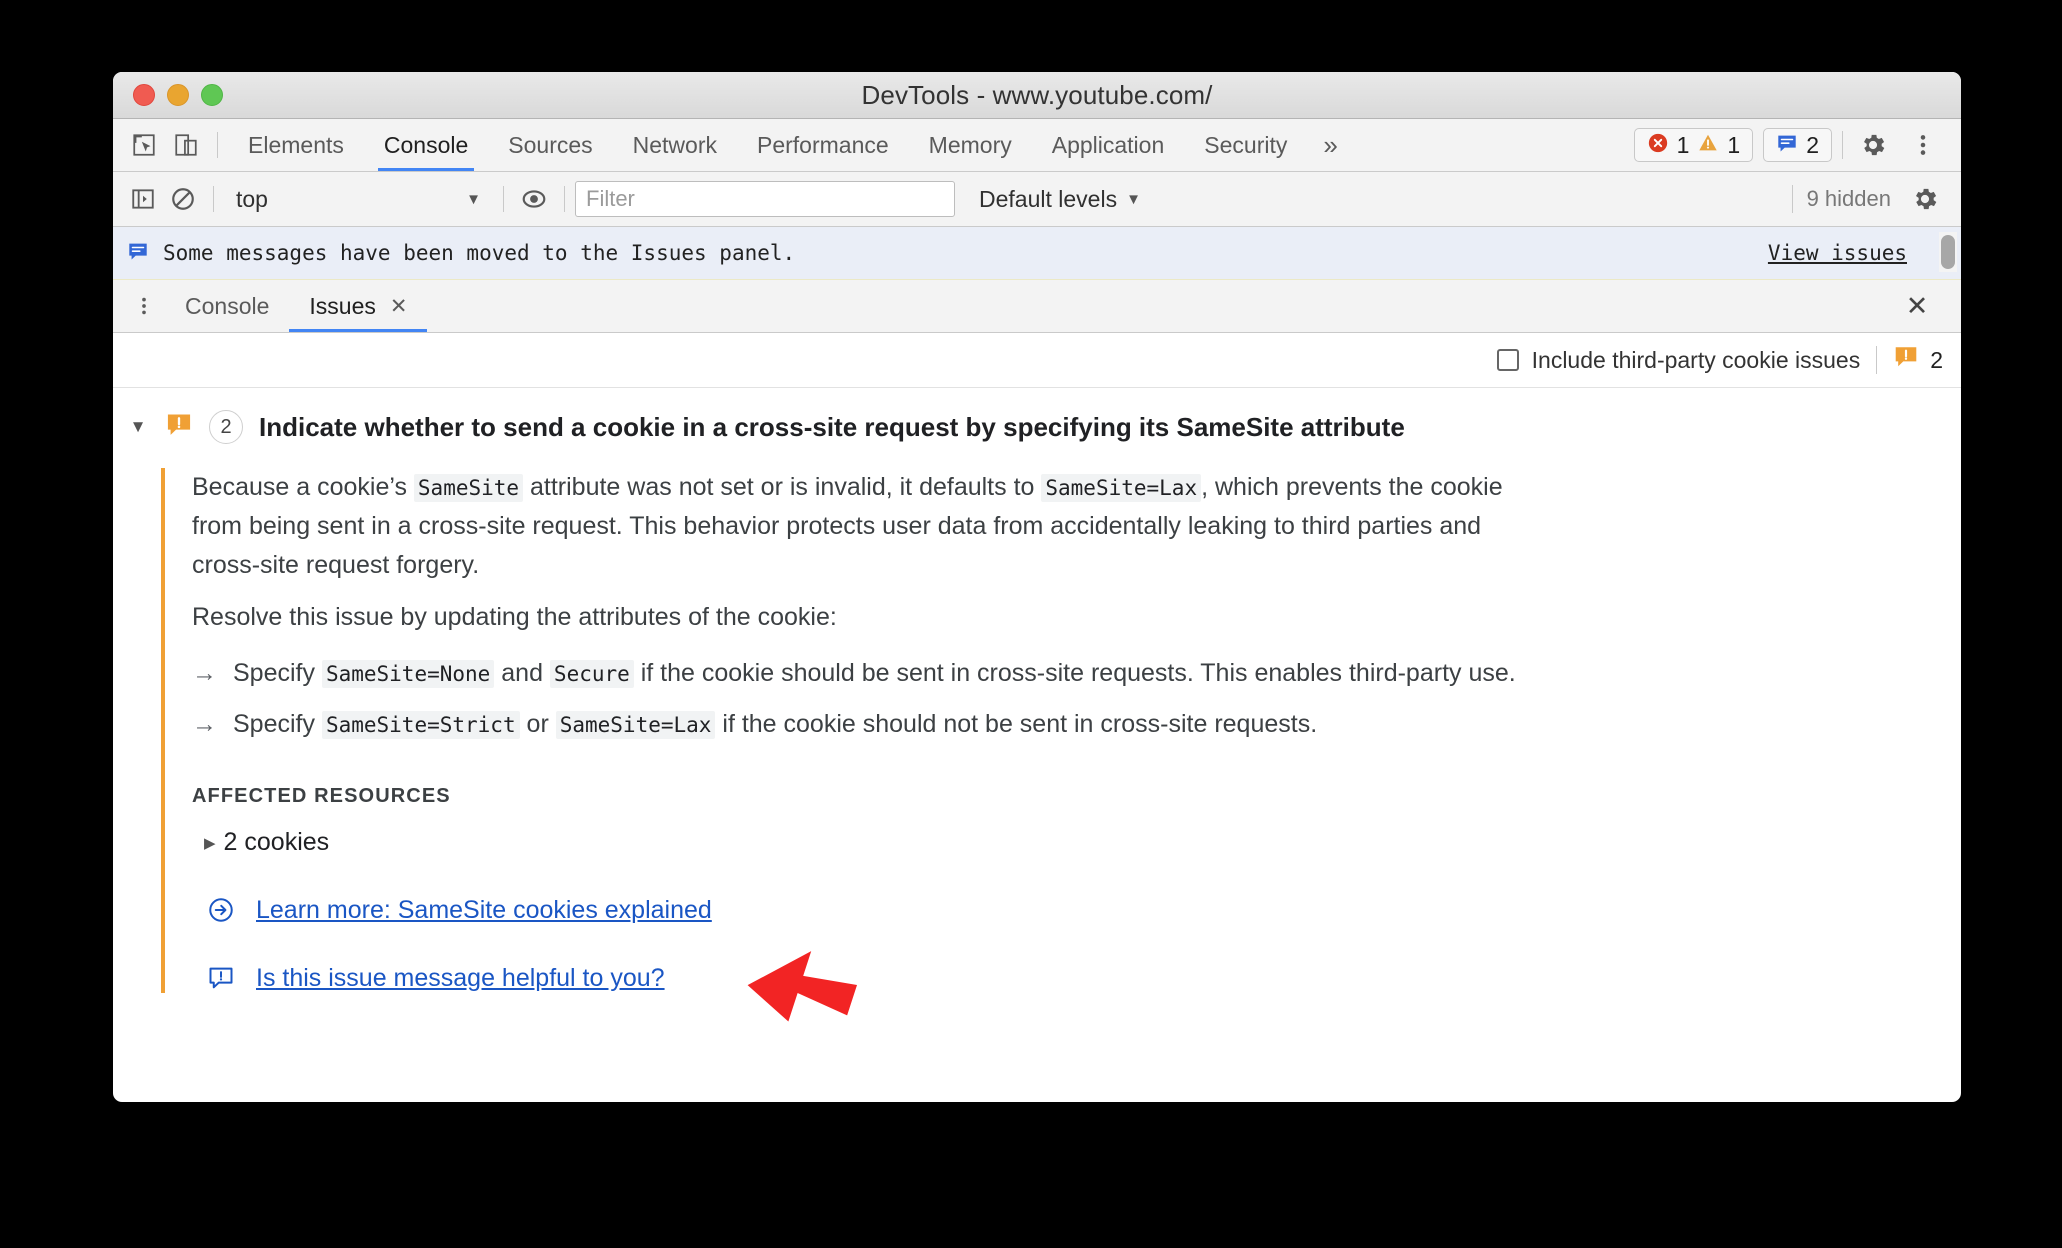 This screenshot has width=2062, height=1248. I want to click on expand-caret-icon: ▶, so click(210, 843).